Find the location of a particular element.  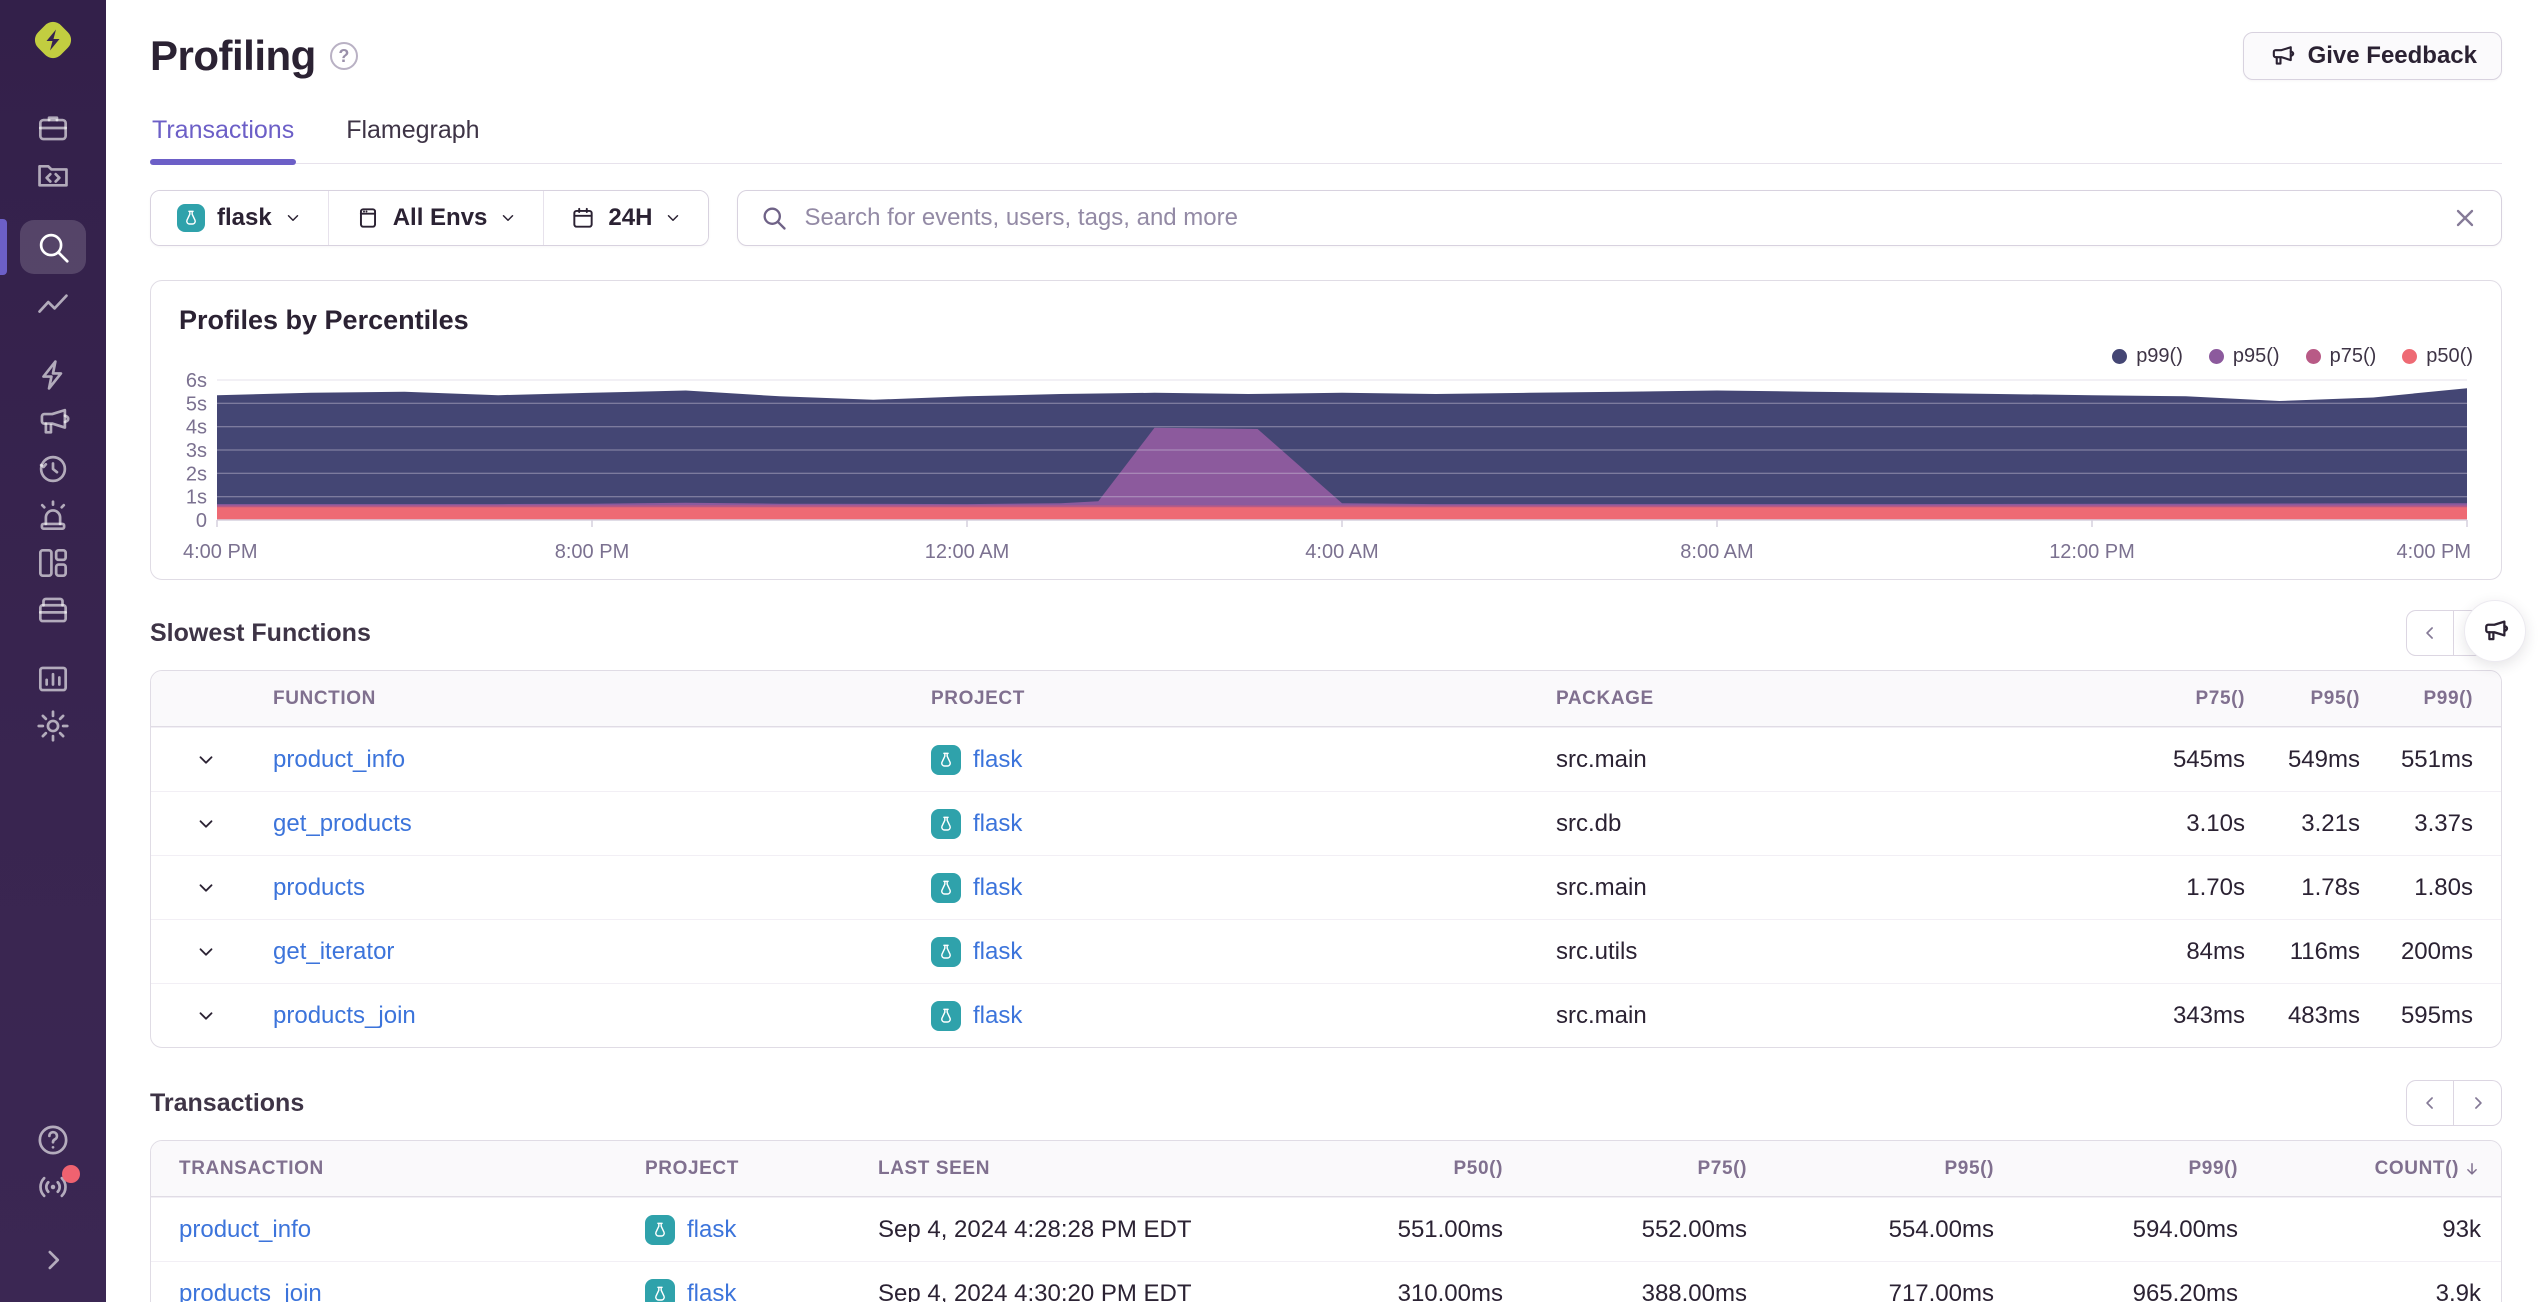

package-cell: src.utils is located at coordinates (1597, 951).